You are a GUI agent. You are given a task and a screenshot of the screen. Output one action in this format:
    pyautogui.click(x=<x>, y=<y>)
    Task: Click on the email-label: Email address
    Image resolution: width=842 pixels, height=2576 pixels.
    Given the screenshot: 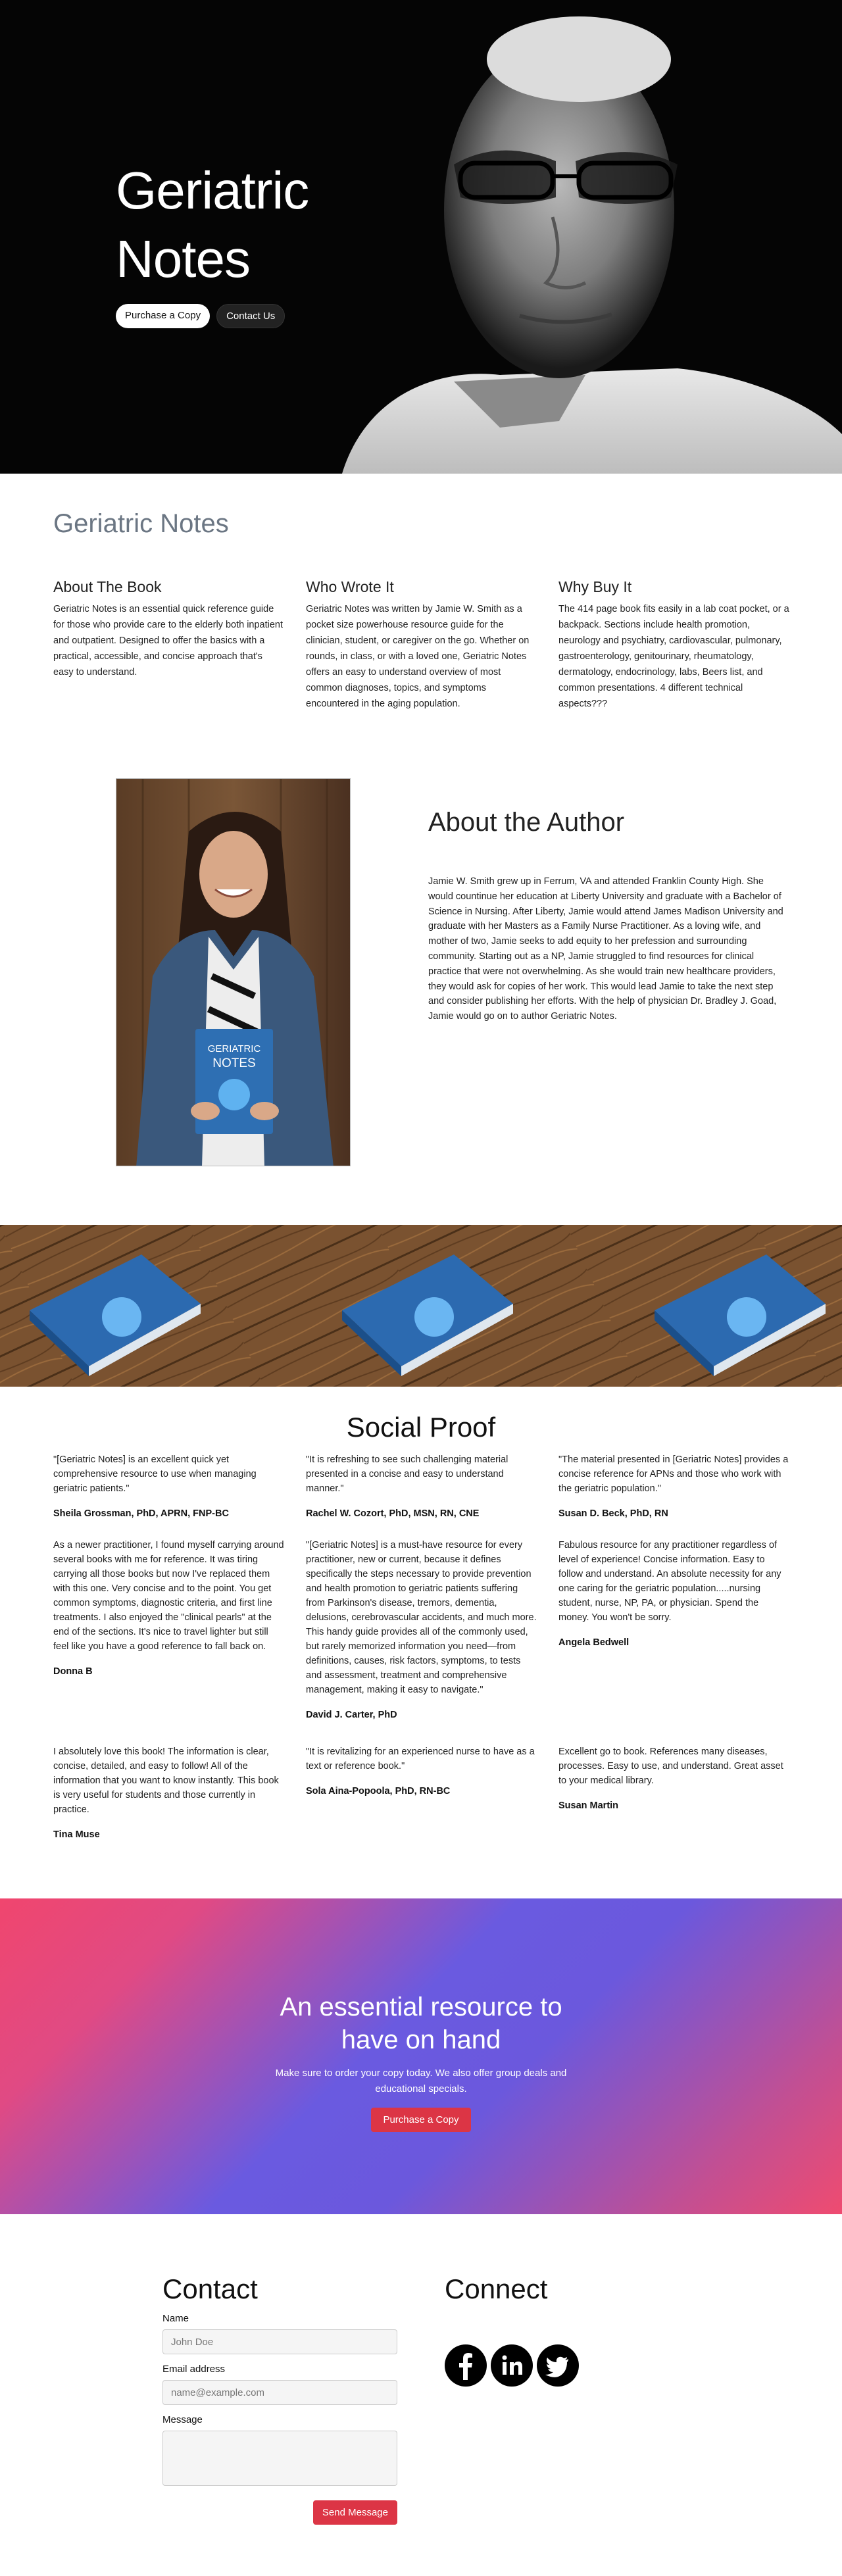 What is the action you would take?
    pyautogui.click(x=194, y=2369)
    